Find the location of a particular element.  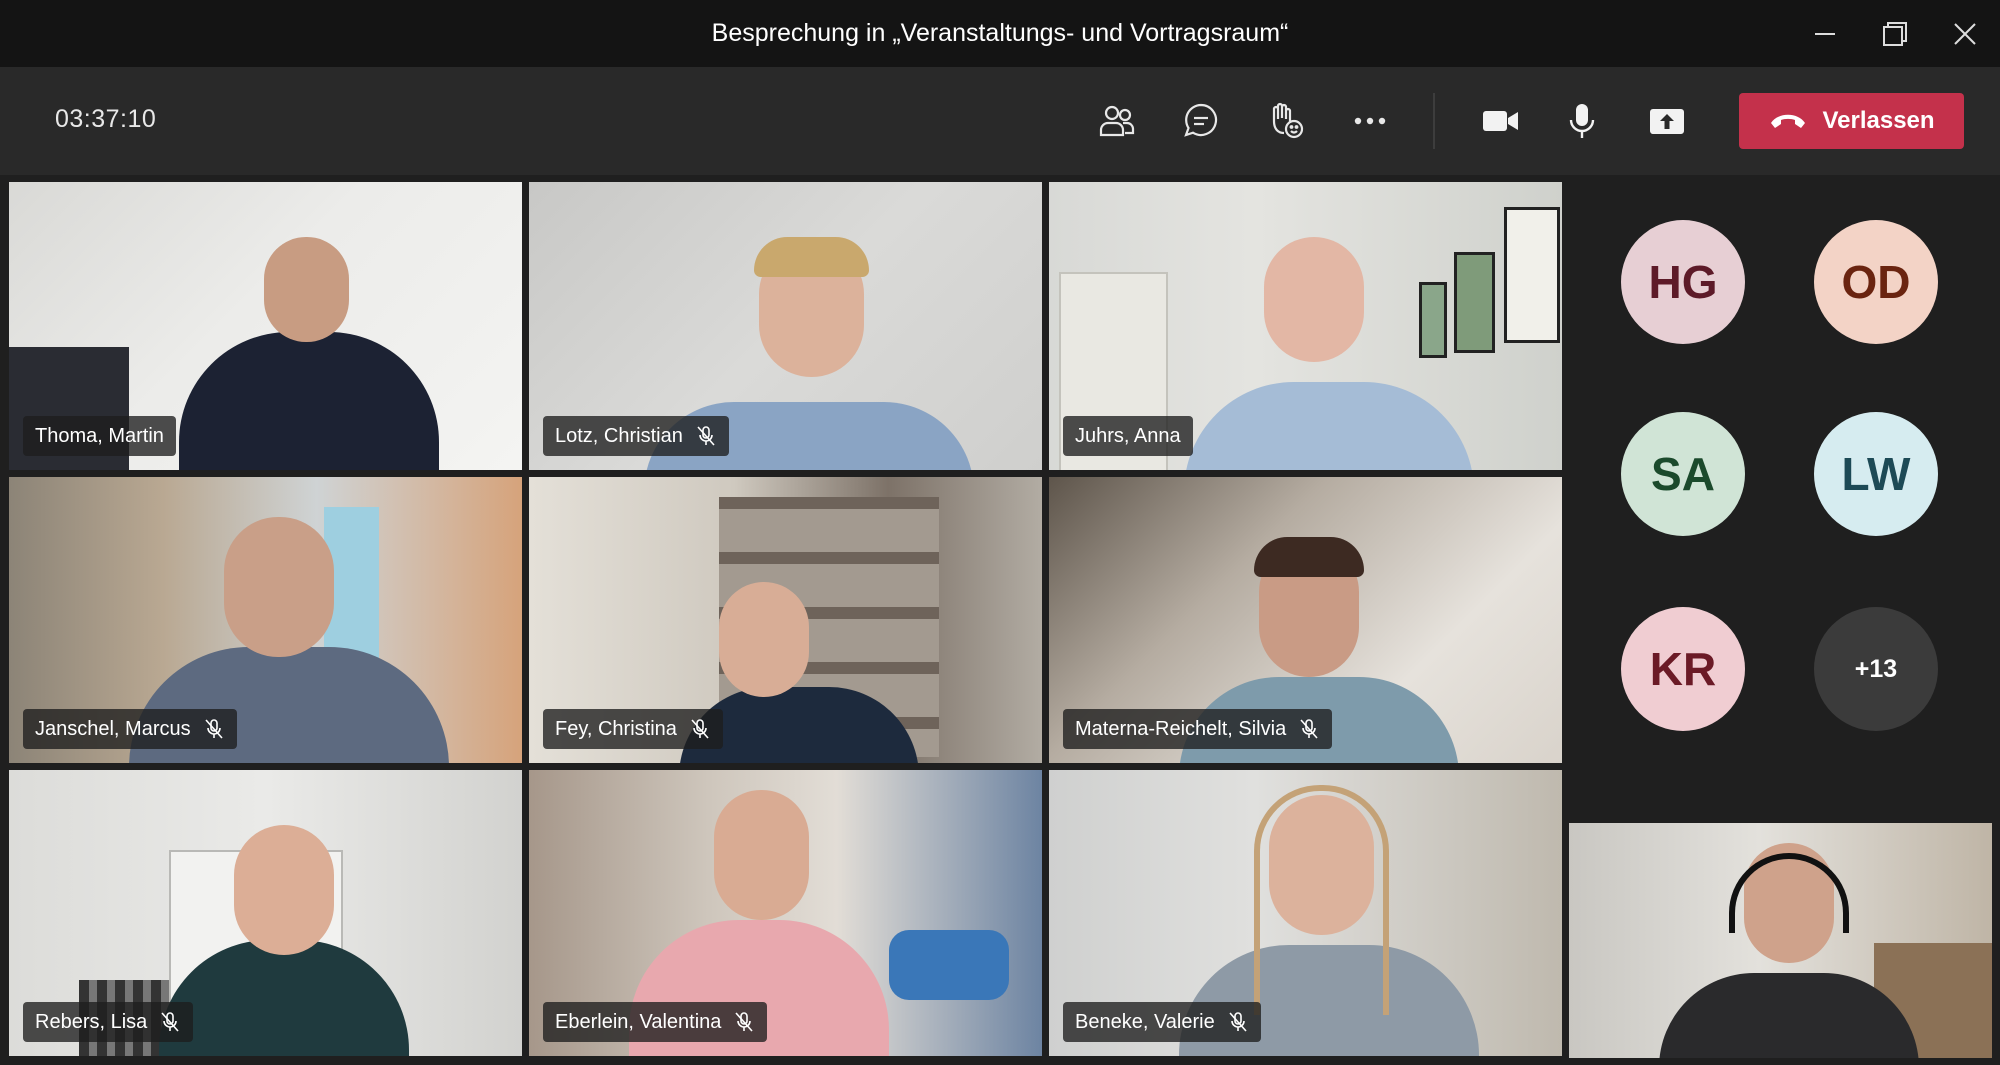

video-tile: Juhrs, Anna is located at coordinates (1305, 326).